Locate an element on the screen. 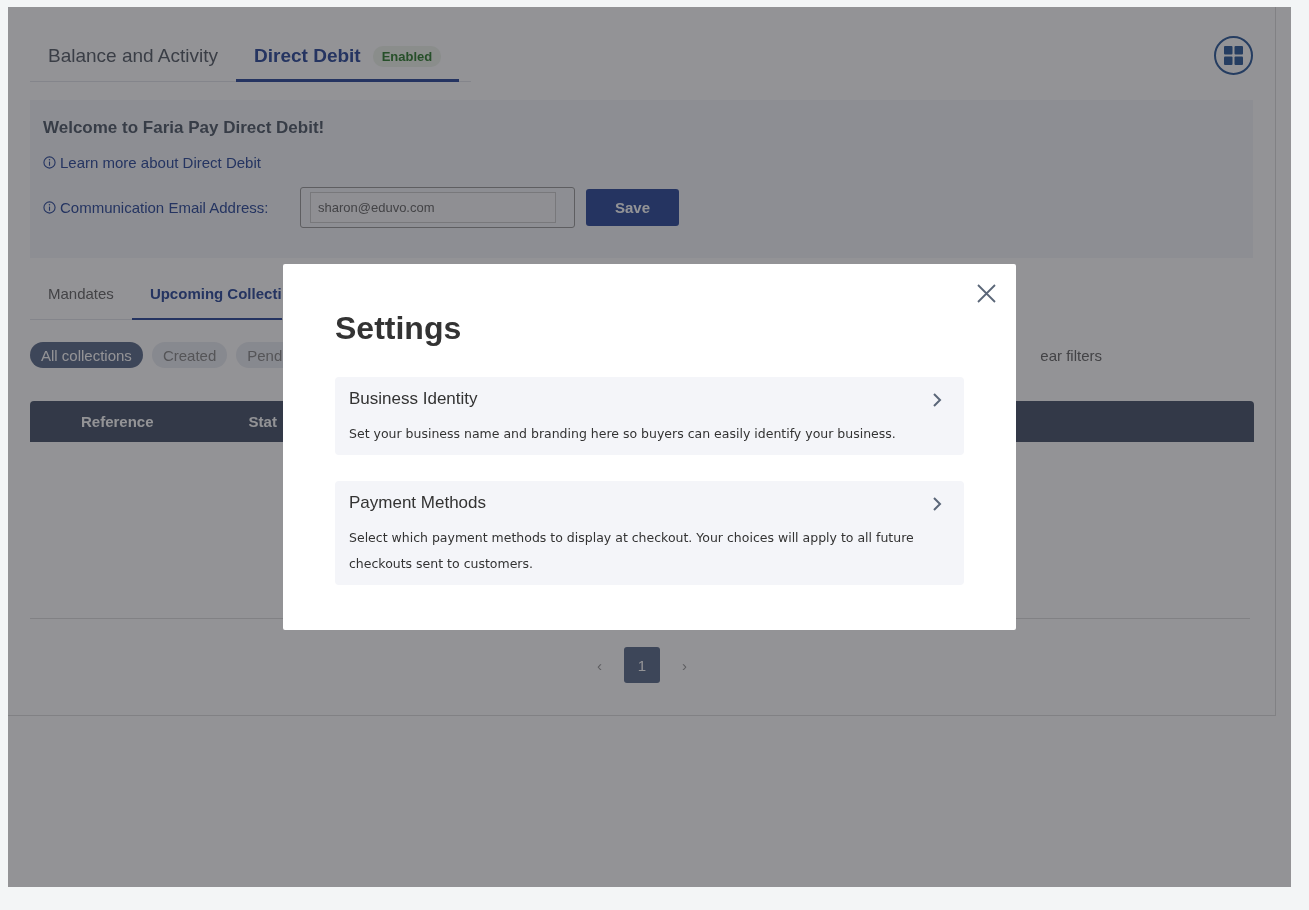 The height and width of the screenshot is (910, 1309). status-badge: Enabled is located at coordinates (407, 56).